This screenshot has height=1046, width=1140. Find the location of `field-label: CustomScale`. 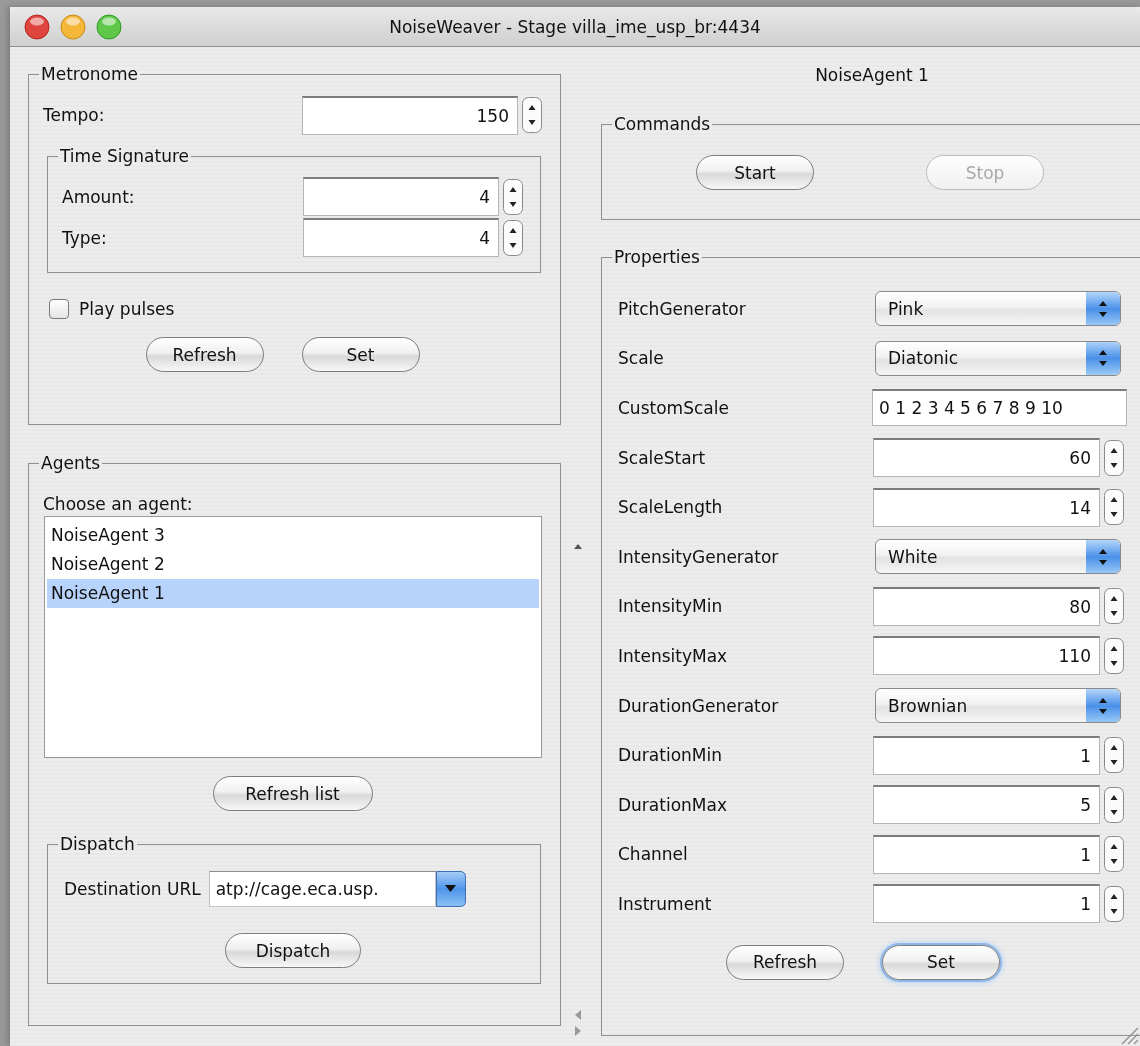

field-label: CustomScale is located at coordinates (673, 408).